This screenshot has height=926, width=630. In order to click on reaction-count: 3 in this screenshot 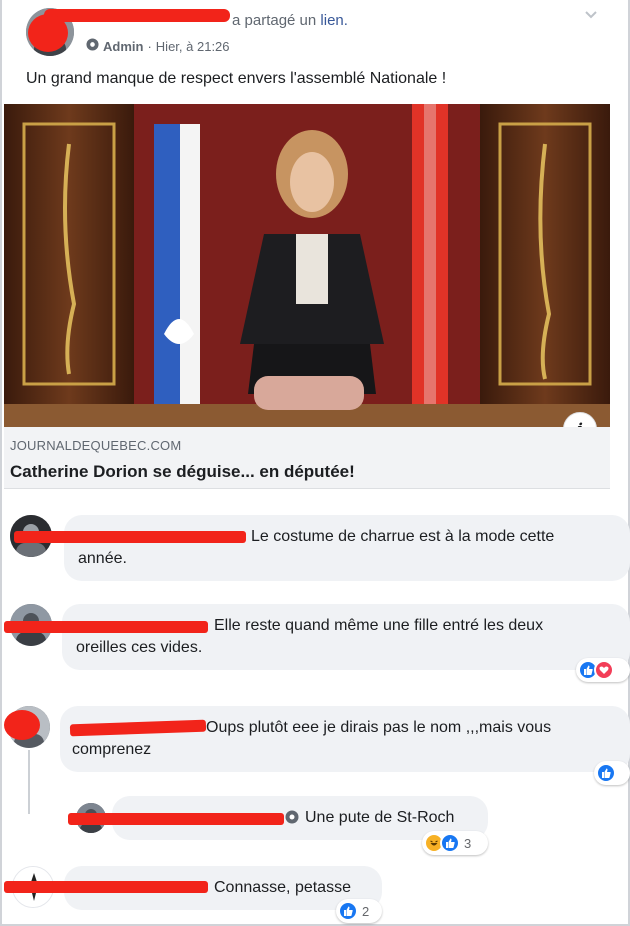, I will do `click(468, 843)`.